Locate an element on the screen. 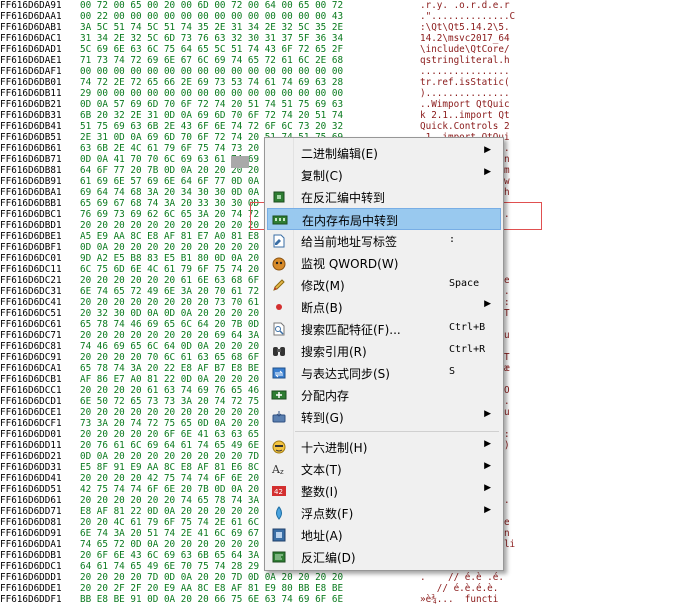 The height and width of the screenshot is (611, 679). binoculars-icon is located at coordinates (279, 351).